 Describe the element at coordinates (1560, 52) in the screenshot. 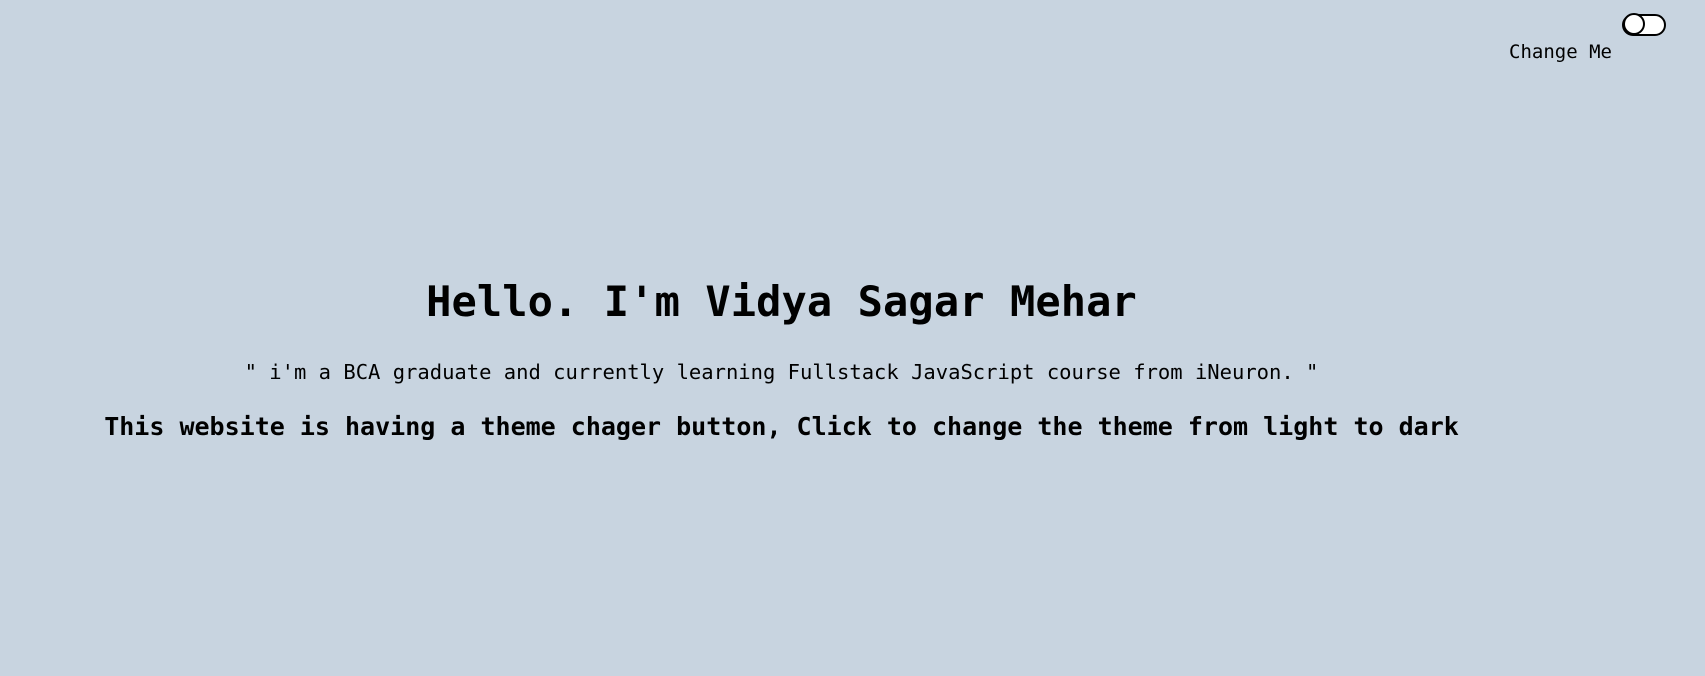

I see `theme-toggle-label: Change Me` at that location.